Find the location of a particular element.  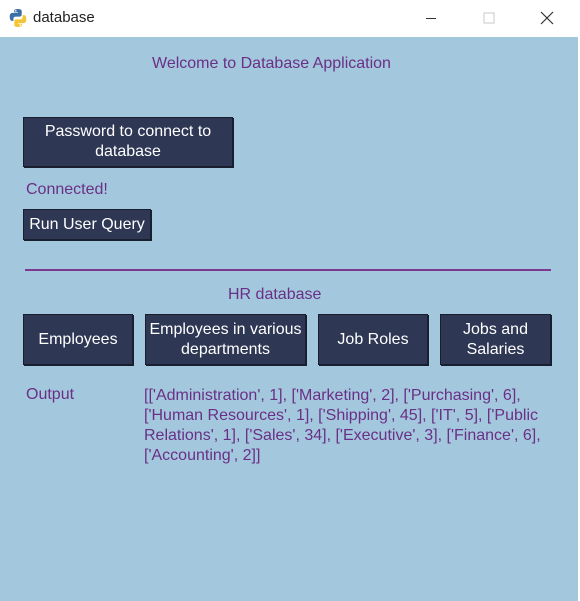

window-title: database is located at coordinates (64, 17).